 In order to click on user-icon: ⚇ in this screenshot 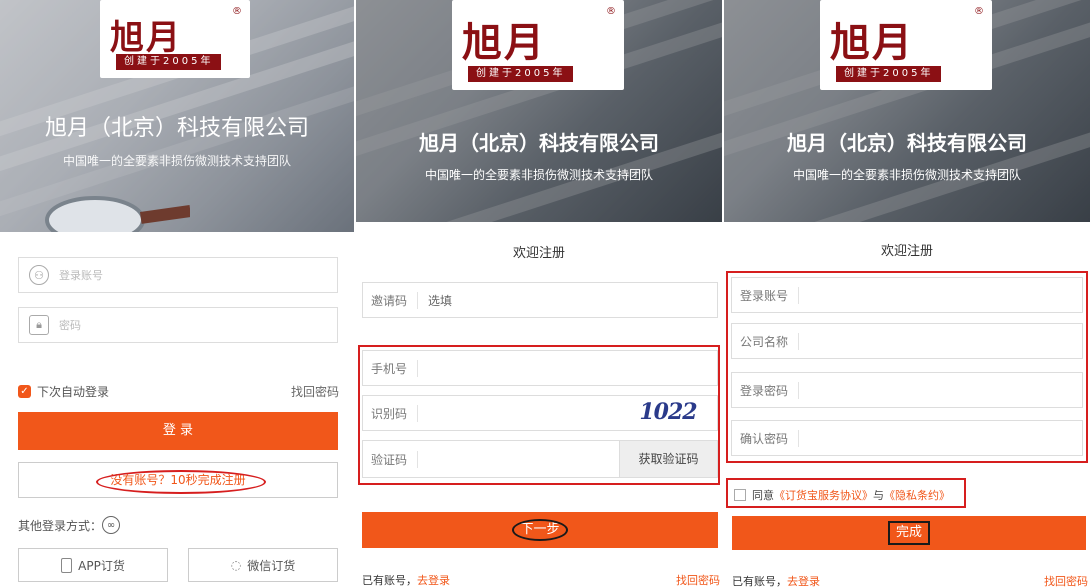, I will do `click(39, 275)`.